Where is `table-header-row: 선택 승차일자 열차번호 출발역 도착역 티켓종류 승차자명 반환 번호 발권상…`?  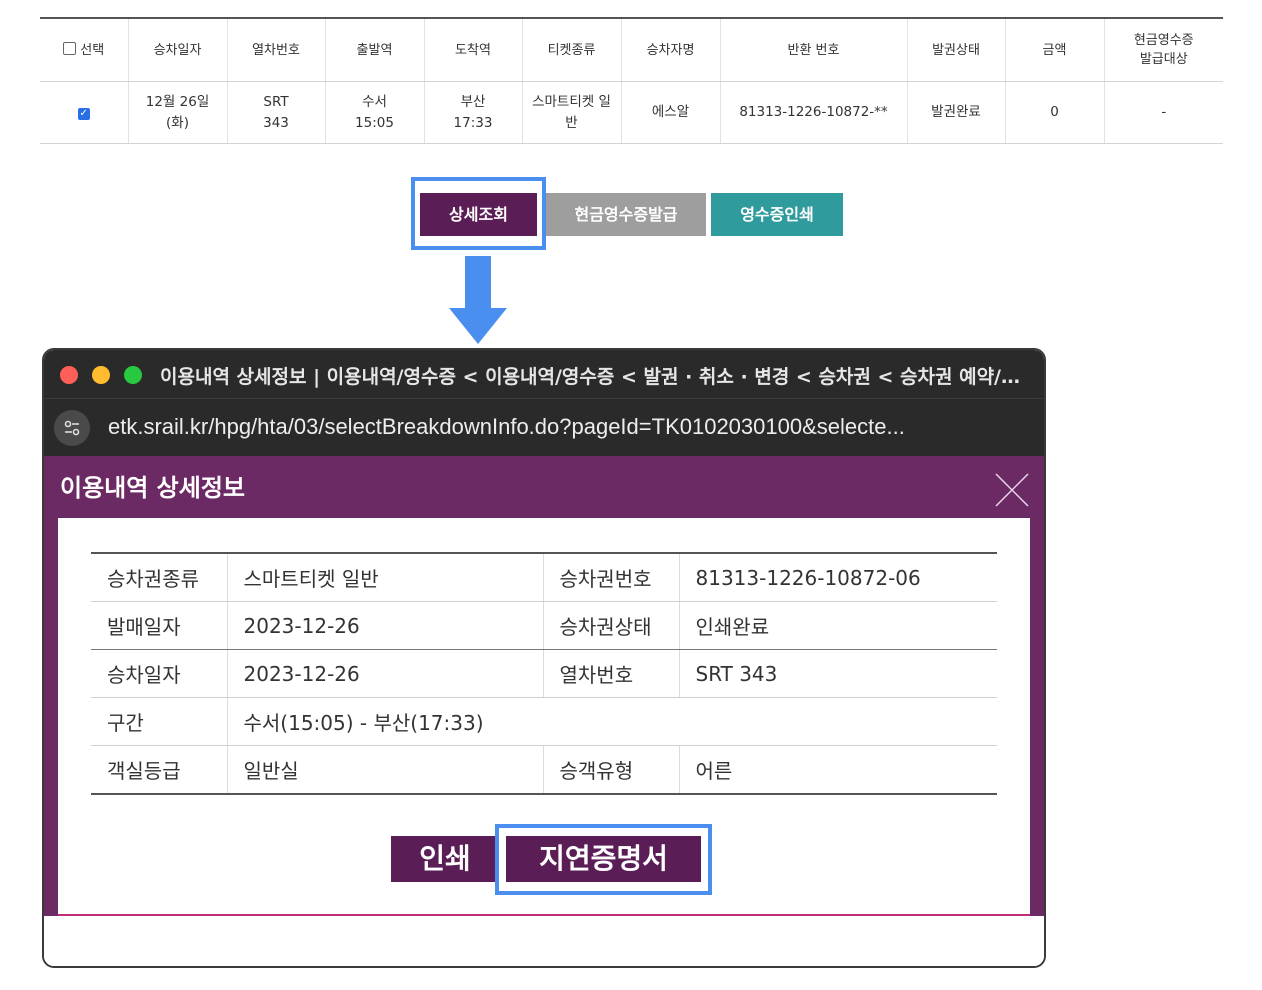 table-header-row: 선택 승차일자 열차번호 출발역 도착역 티켓종류 승차자명 반환 번호 발권상… is located at coordinates (631, 50).